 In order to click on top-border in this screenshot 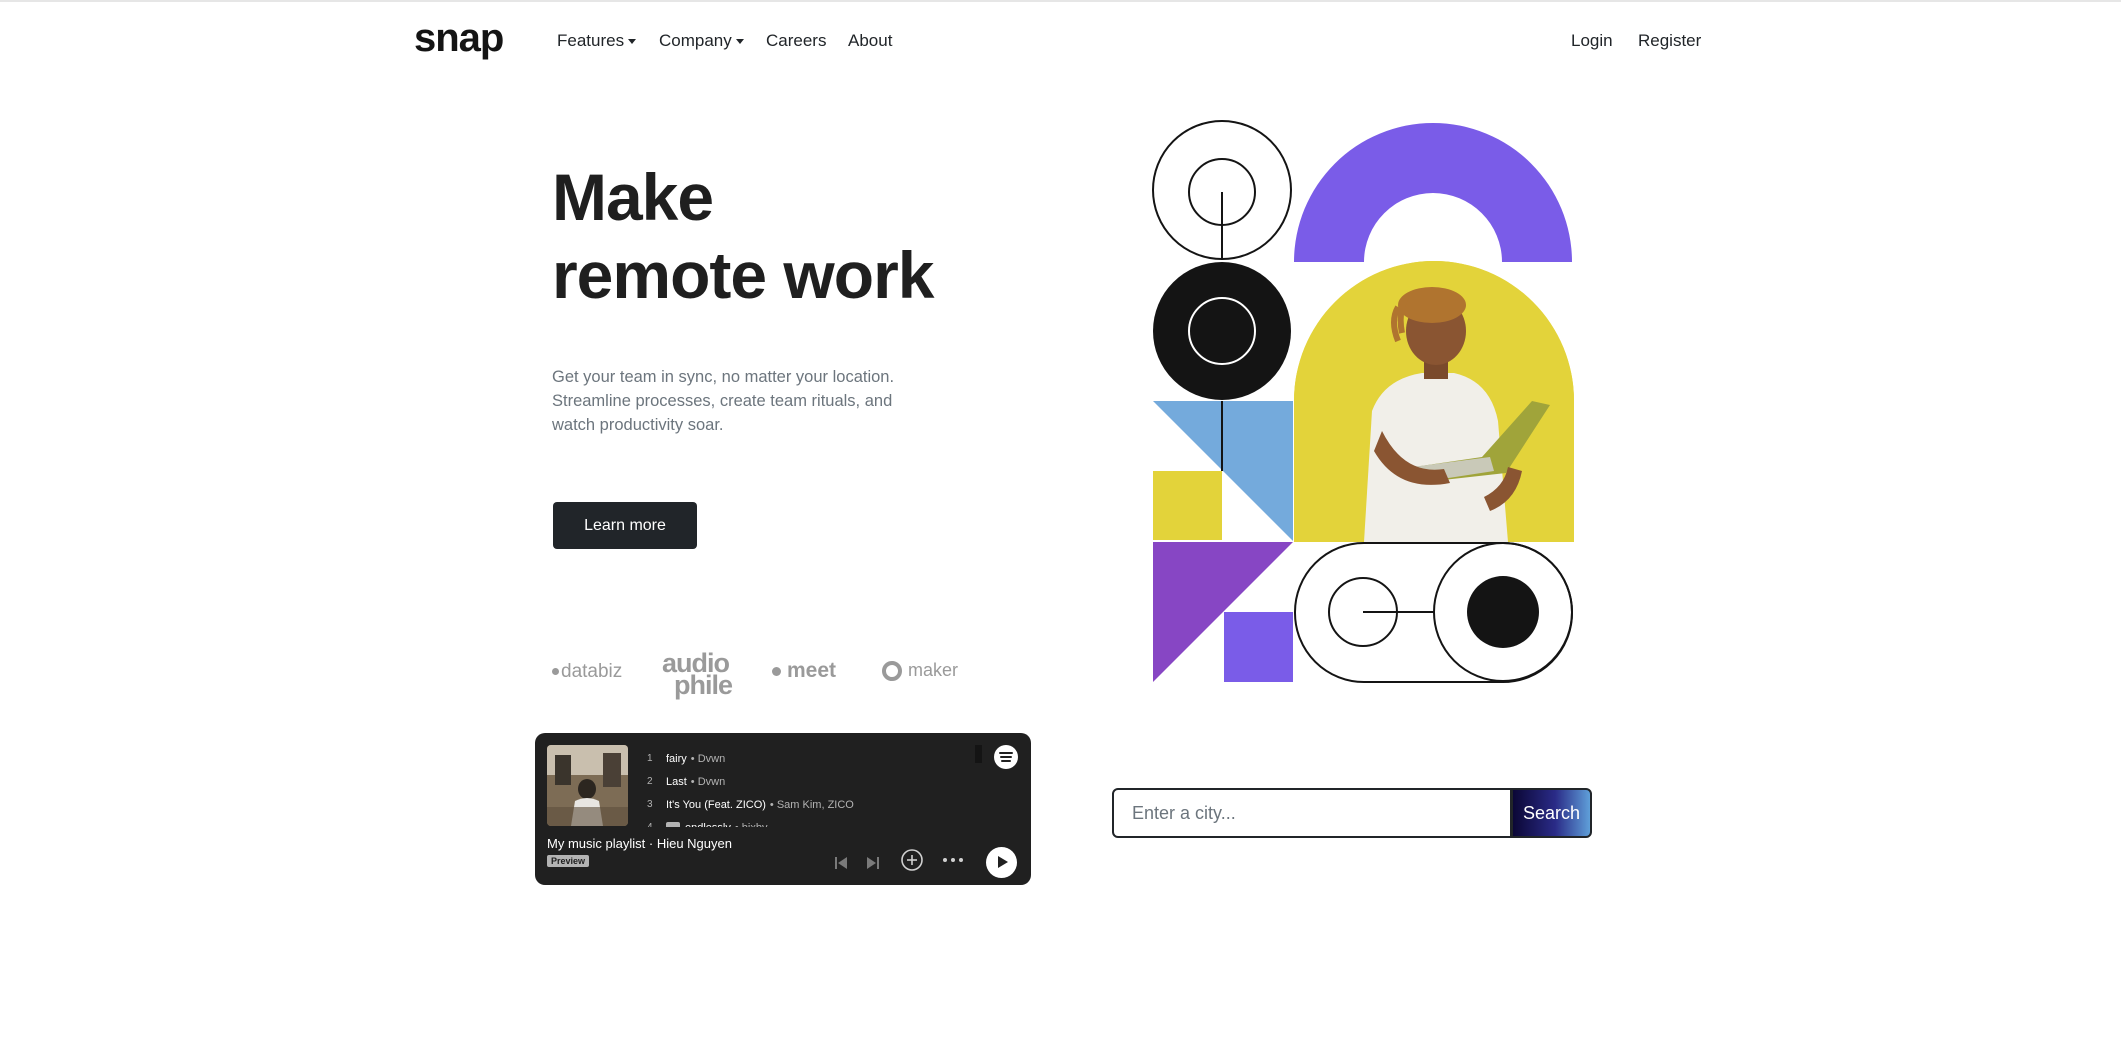, I will do `click(1060, 1)`.